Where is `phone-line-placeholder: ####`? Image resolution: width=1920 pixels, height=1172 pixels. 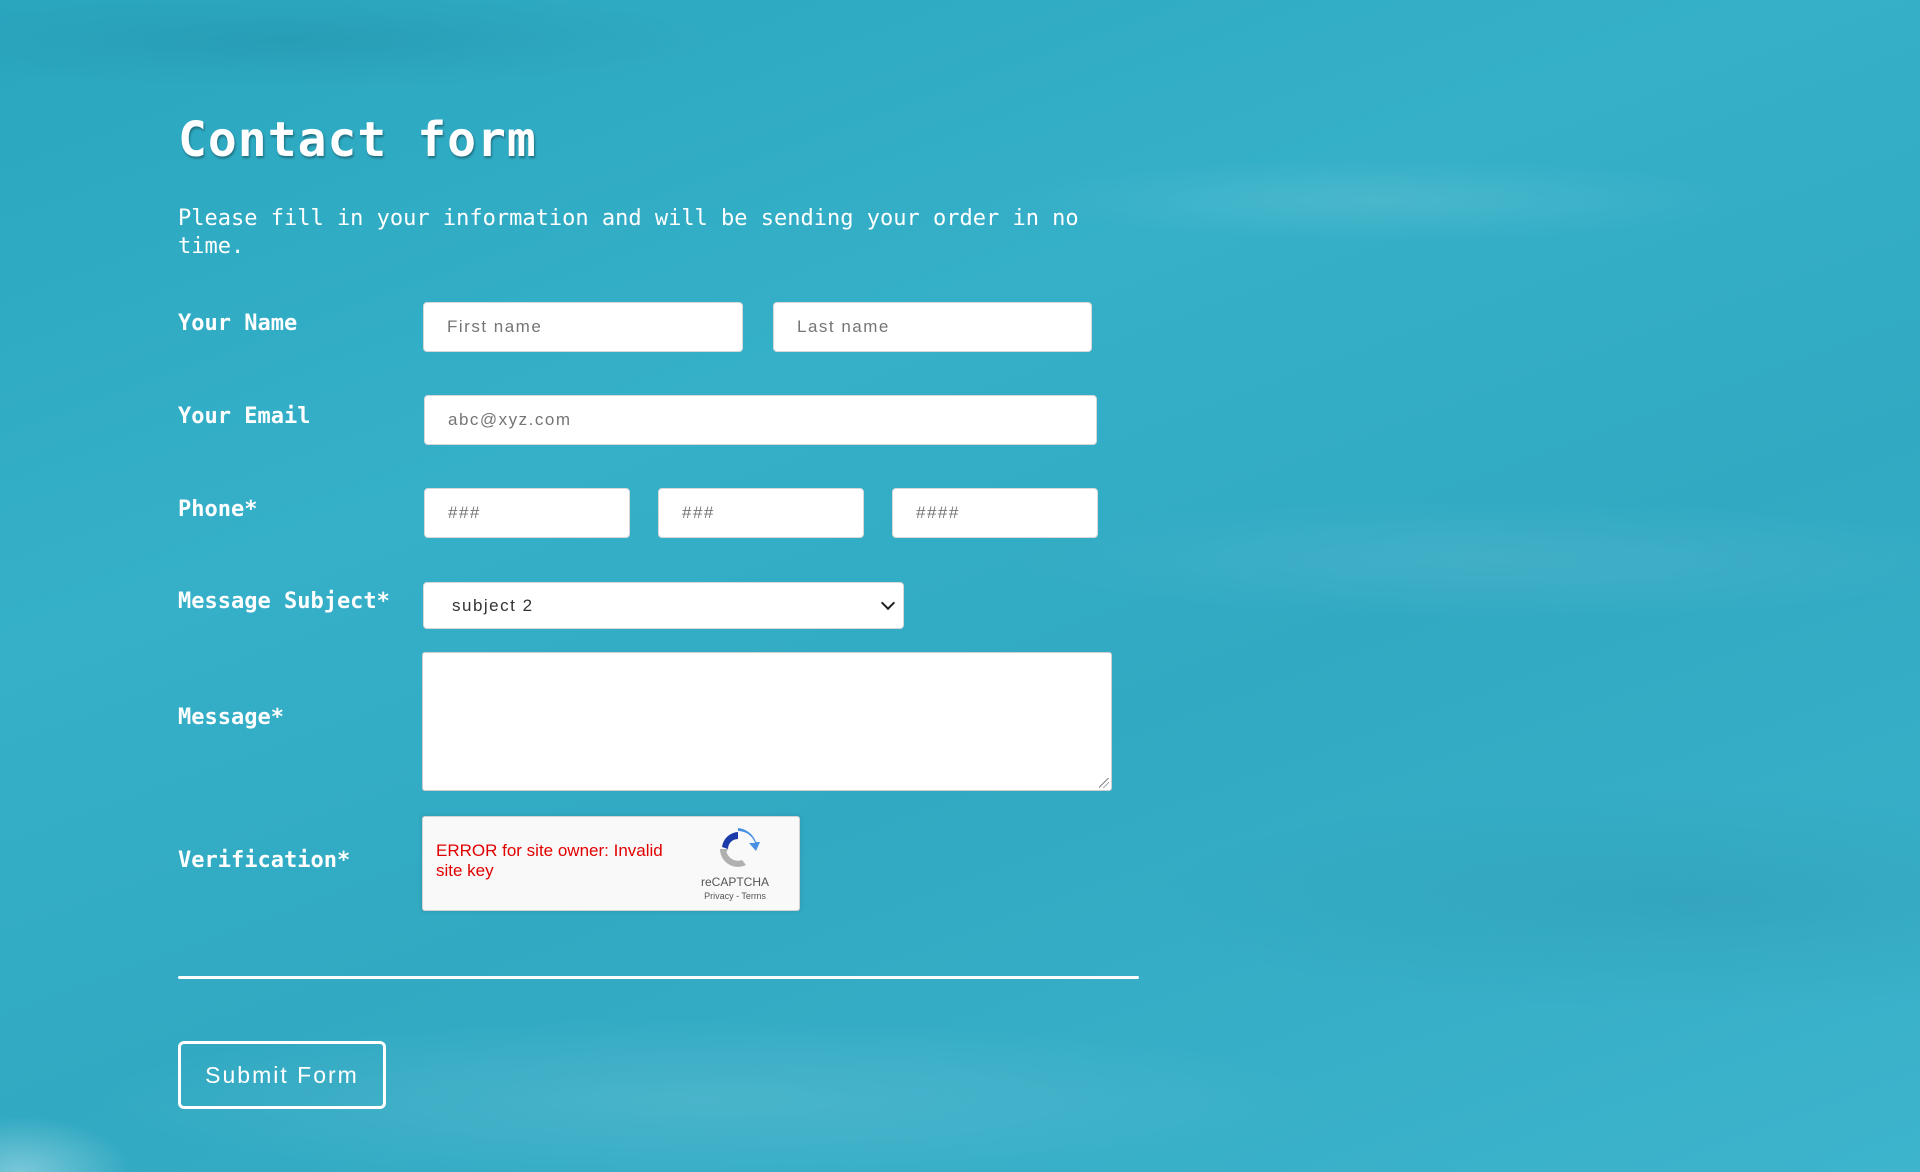
phone-line-placeholder: #### is located at coordinates (938, 512).